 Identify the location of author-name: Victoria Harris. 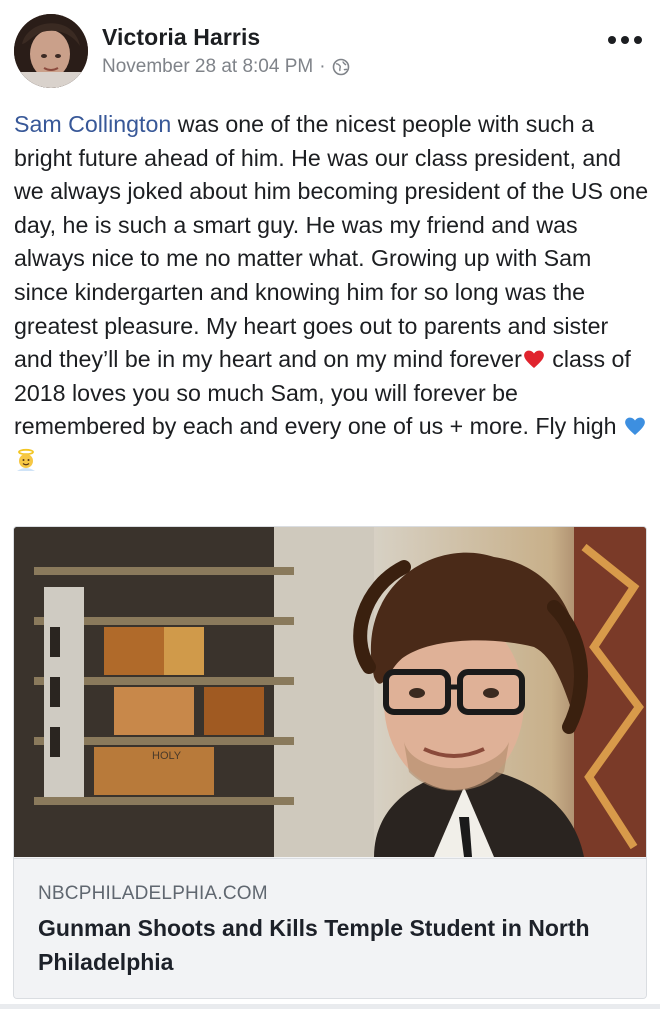
(181, 37).